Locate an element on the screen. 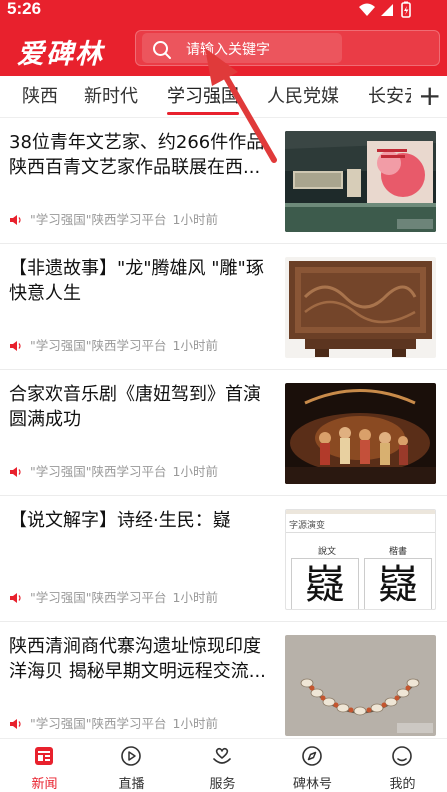  profile-icon is located at coordinates (402, 756).